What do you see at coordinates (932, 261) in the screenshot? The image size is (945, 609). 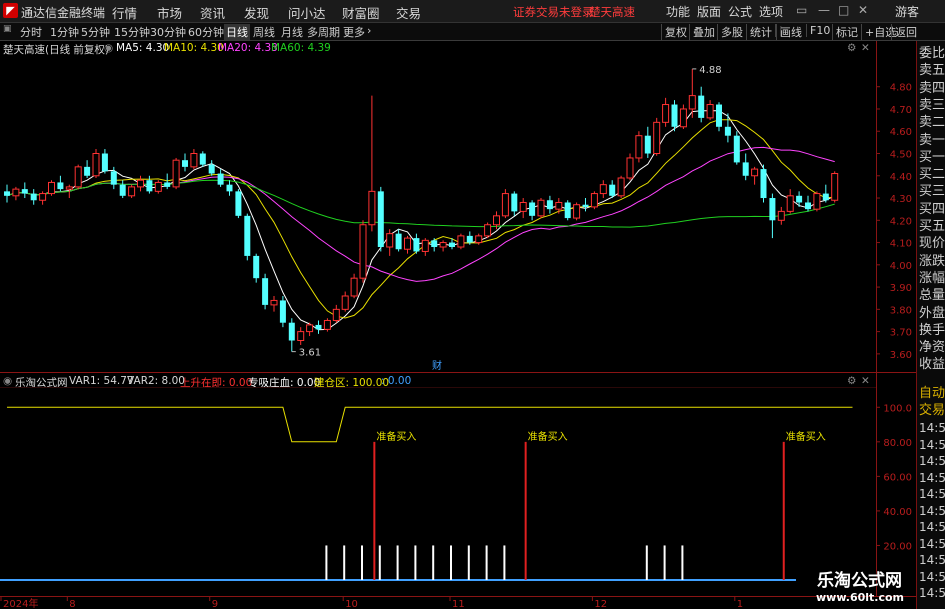 I see `side-item-12: 涨跌` at bounding box center [932, 261].